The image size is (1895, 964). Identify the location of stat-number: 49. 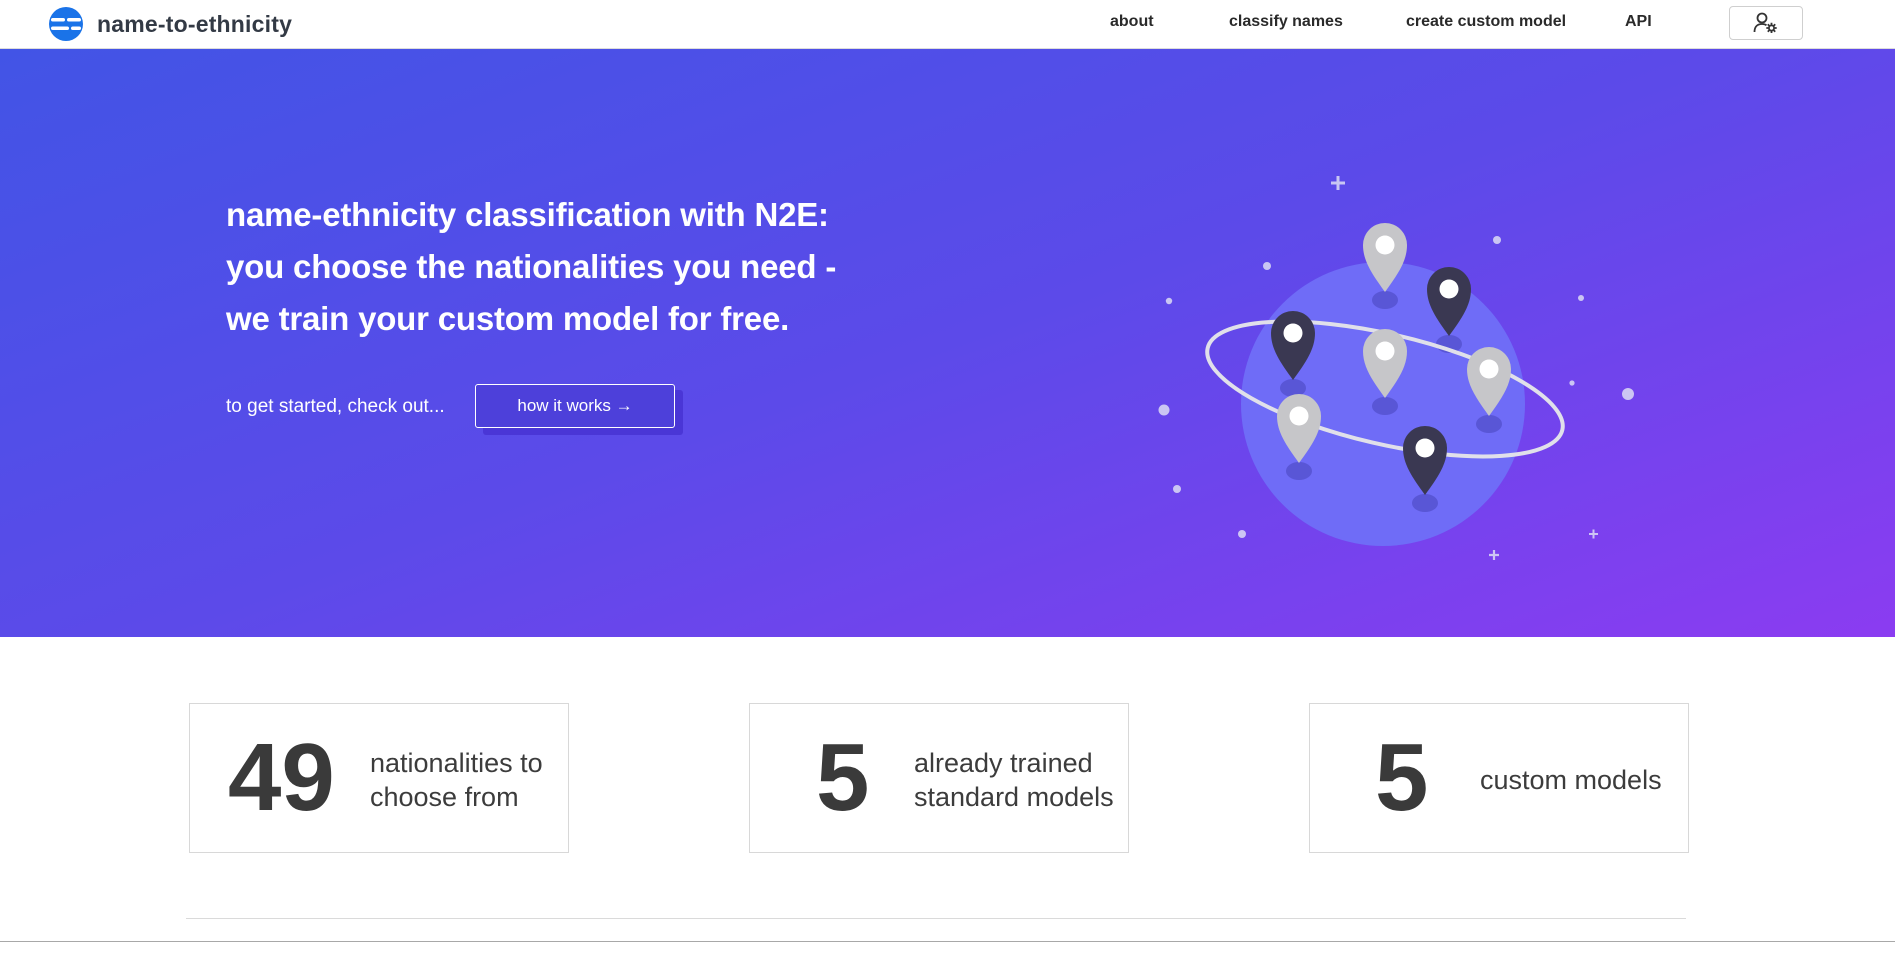
(281, 777).